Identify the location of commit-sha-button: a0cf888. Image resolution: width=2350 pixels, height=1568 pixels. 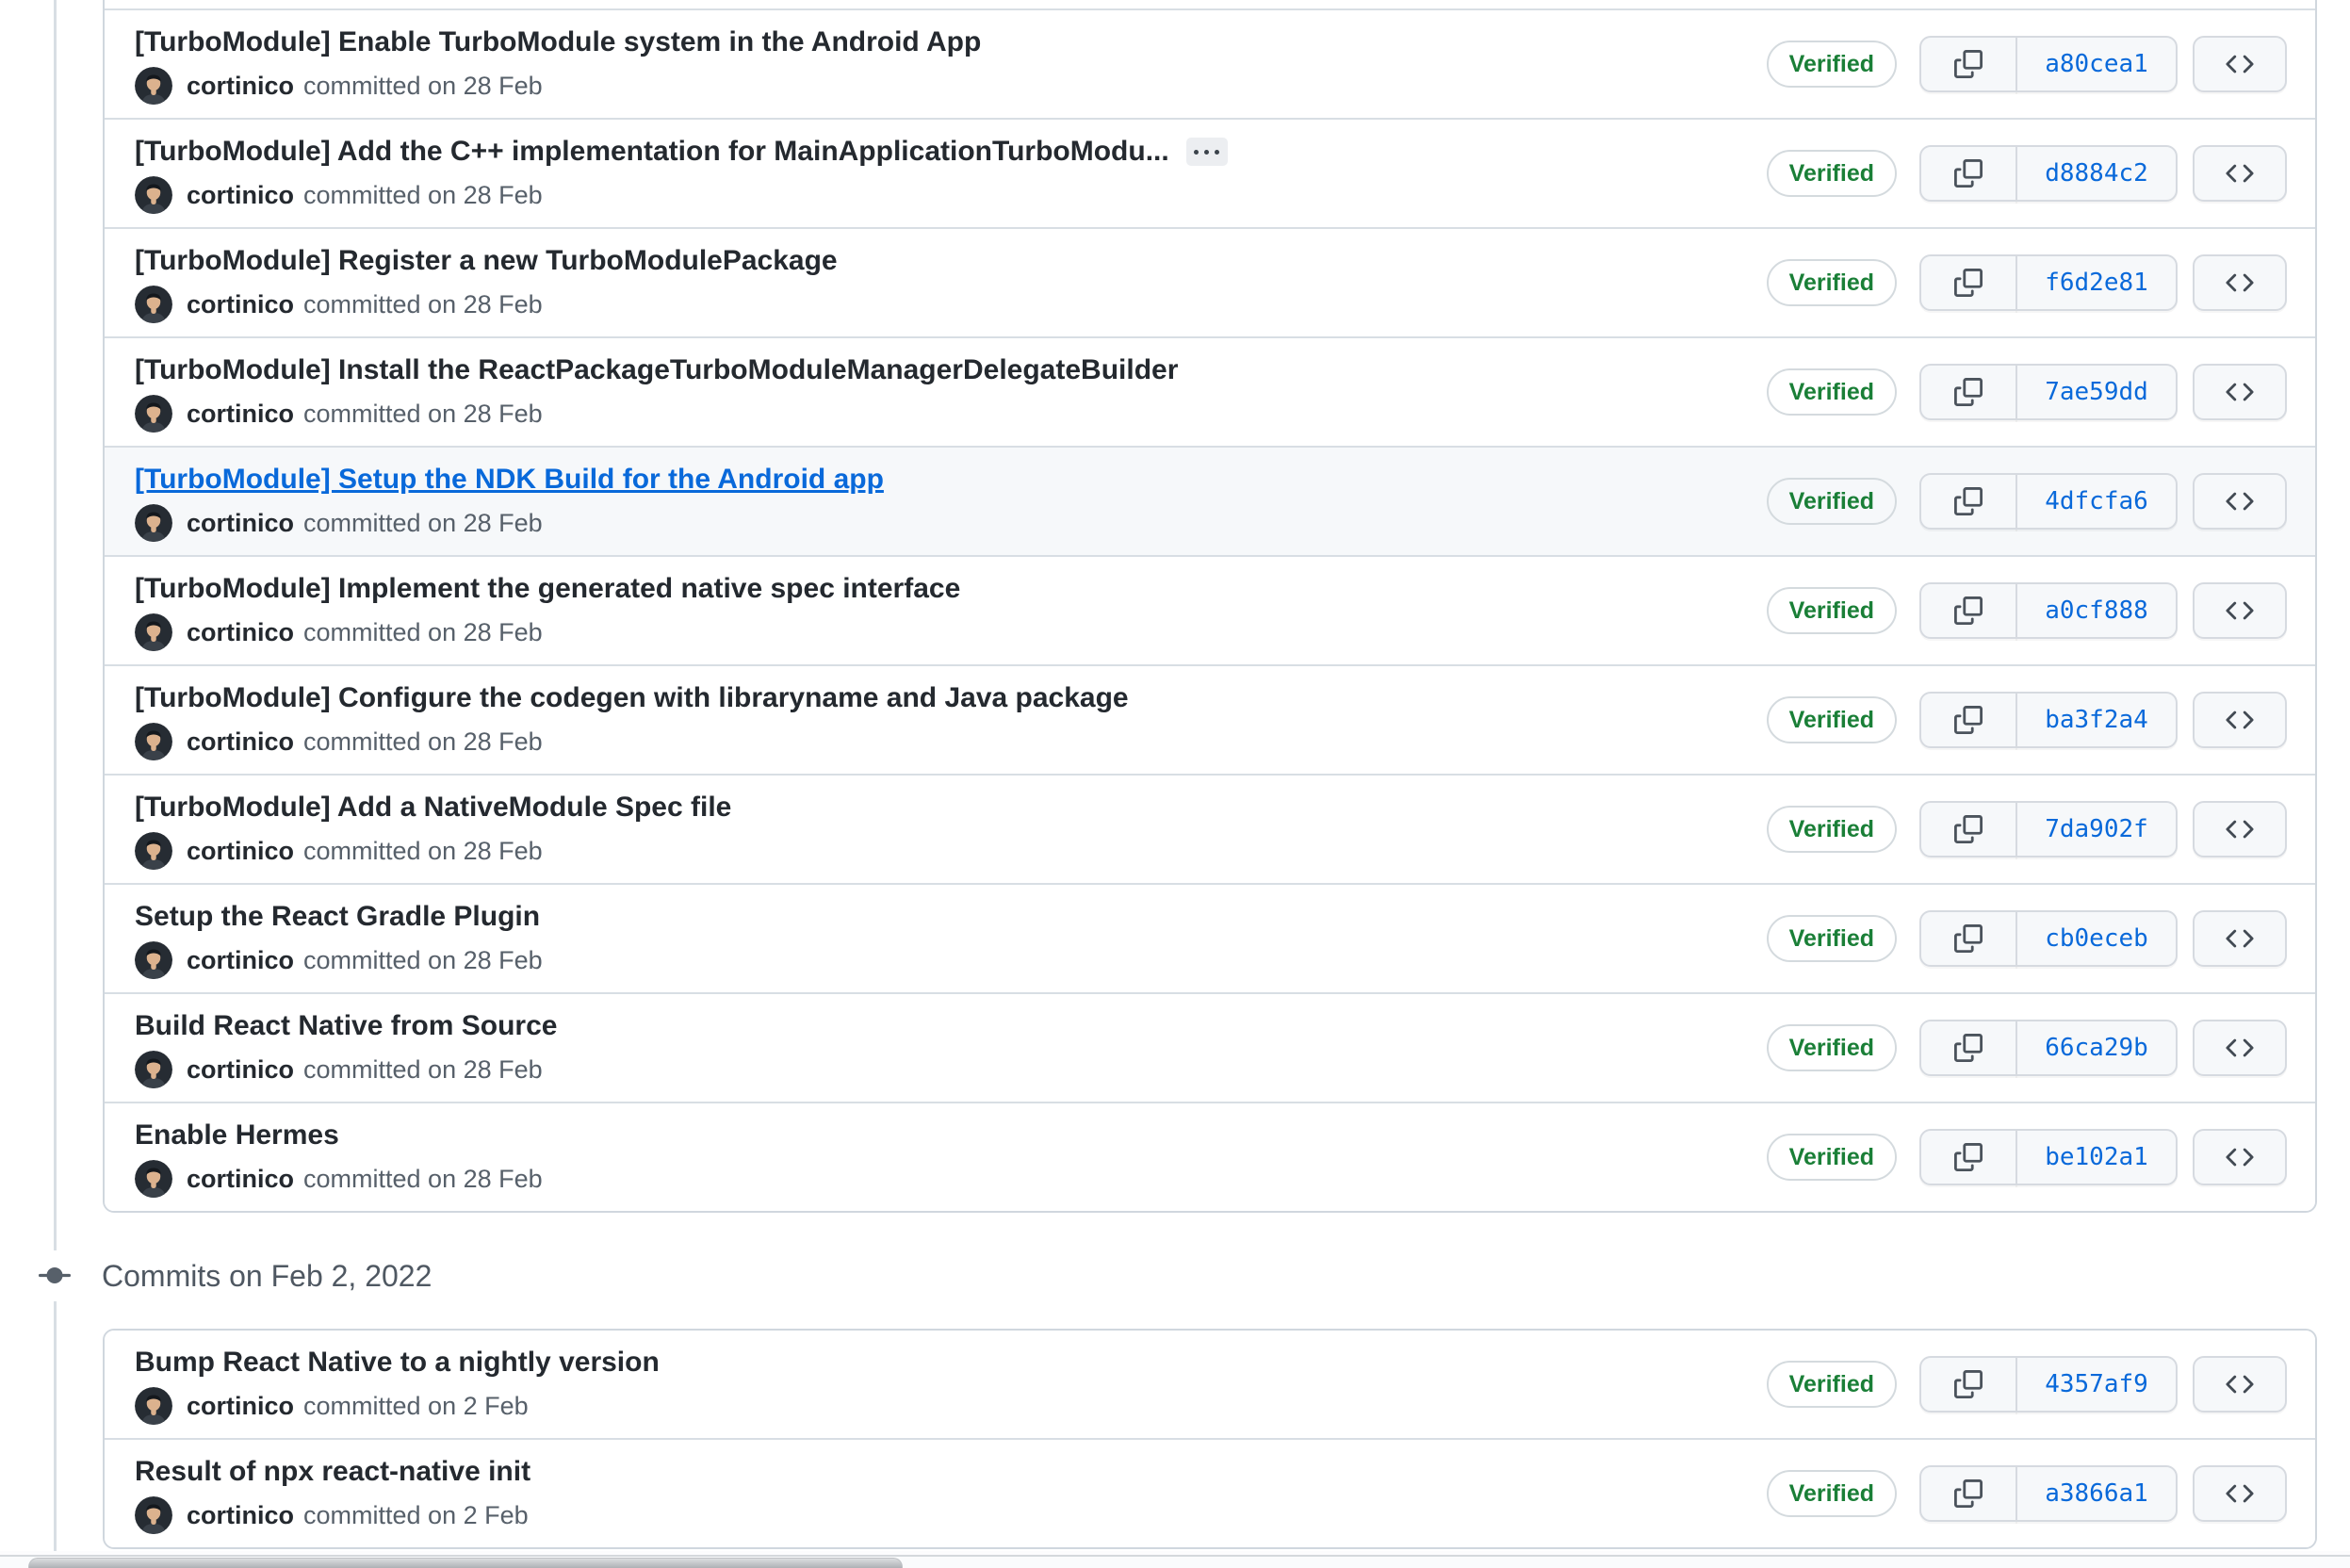
(2096, 610).